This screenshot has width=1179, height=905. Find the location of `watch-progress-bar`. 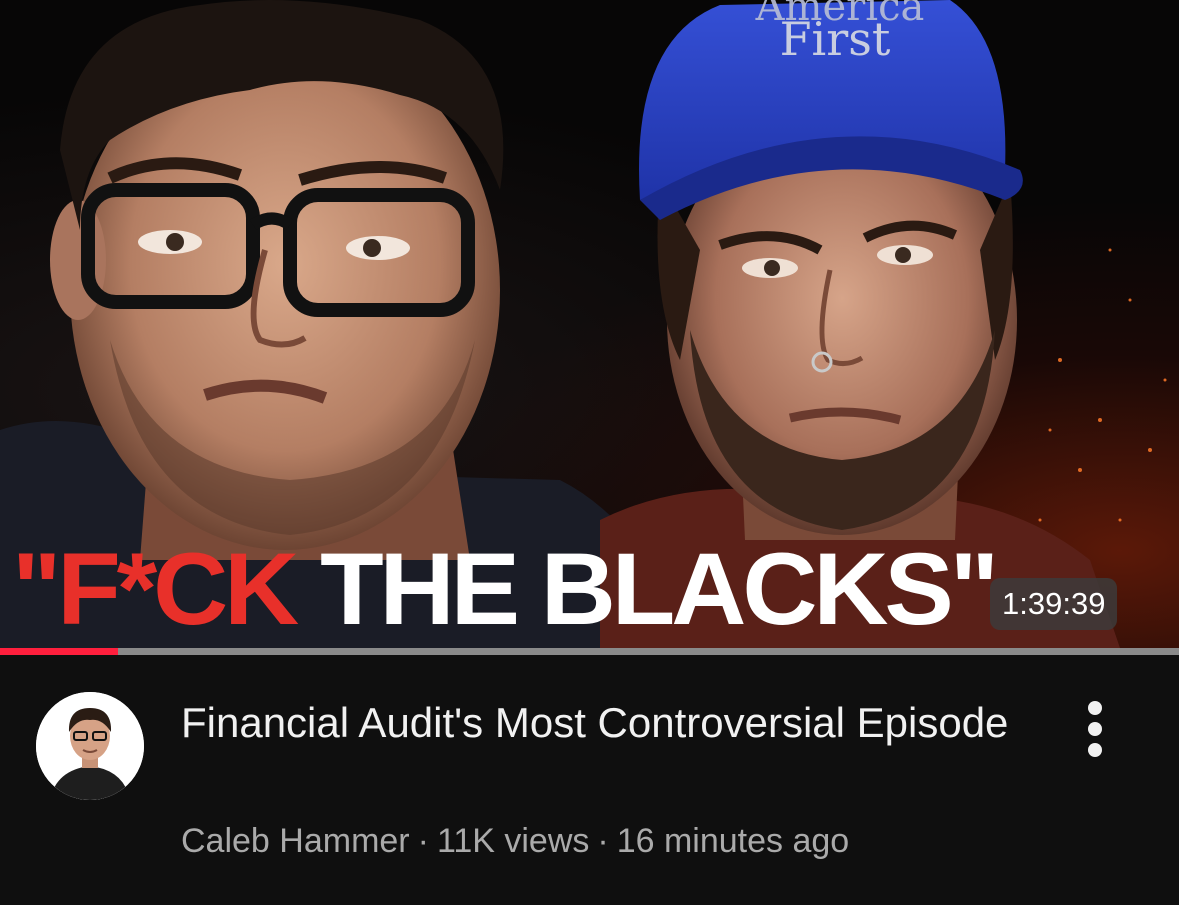

watch-progress-bar is located at coordinates (589, 651).